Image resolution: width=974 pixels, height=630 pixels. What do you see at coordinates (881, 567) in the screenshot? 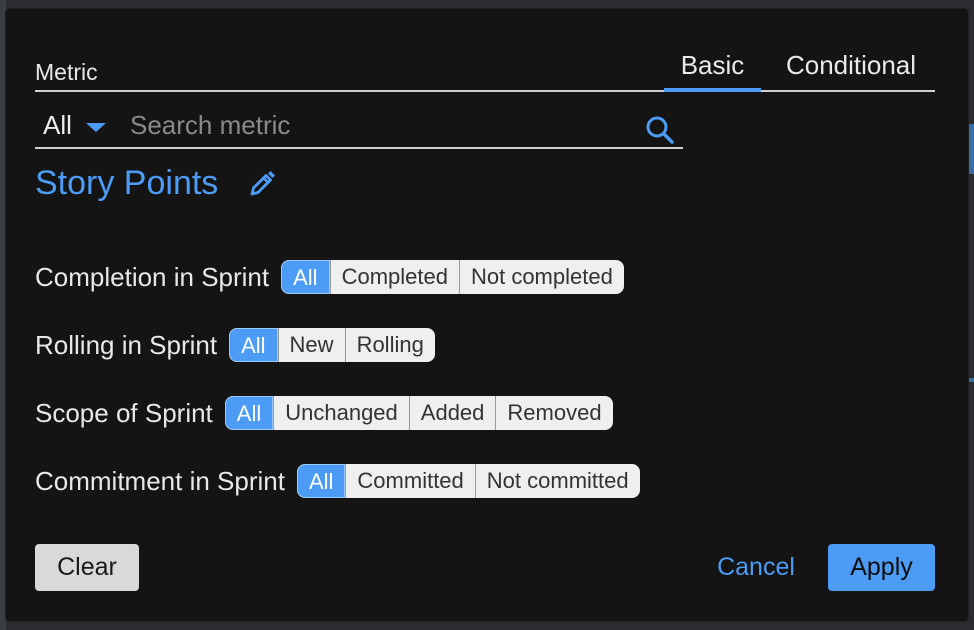
I see `apply-button: Apply` at bounding box center [881, 567].